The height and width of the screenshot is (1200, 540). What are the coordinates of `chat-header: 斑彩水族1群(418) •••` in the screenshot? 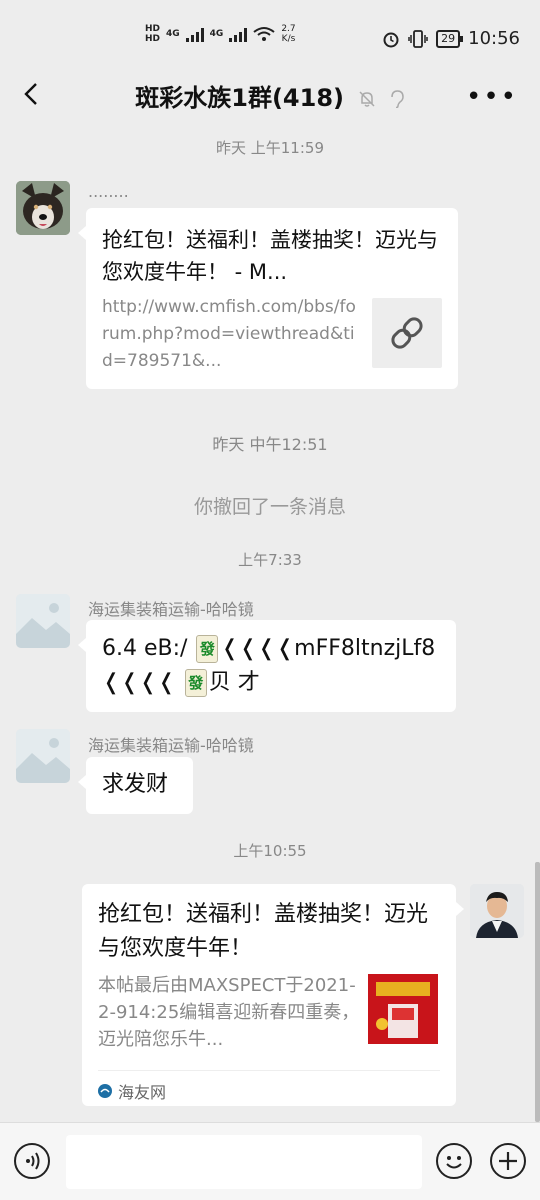 It's located at (270, 94).